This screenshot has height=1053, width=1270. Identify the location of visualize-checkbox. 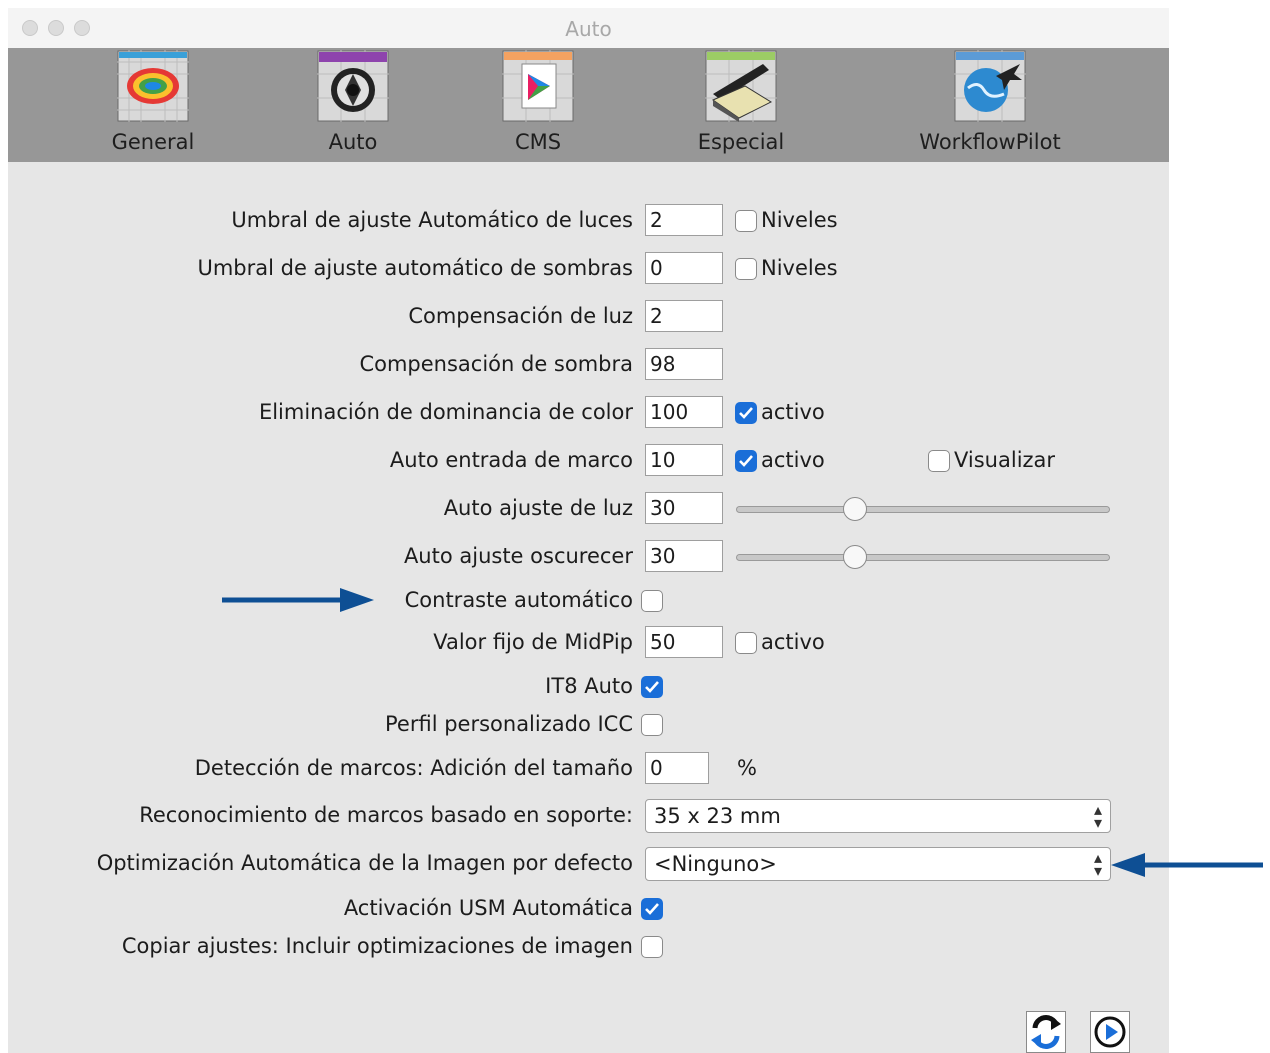
(939, 461).